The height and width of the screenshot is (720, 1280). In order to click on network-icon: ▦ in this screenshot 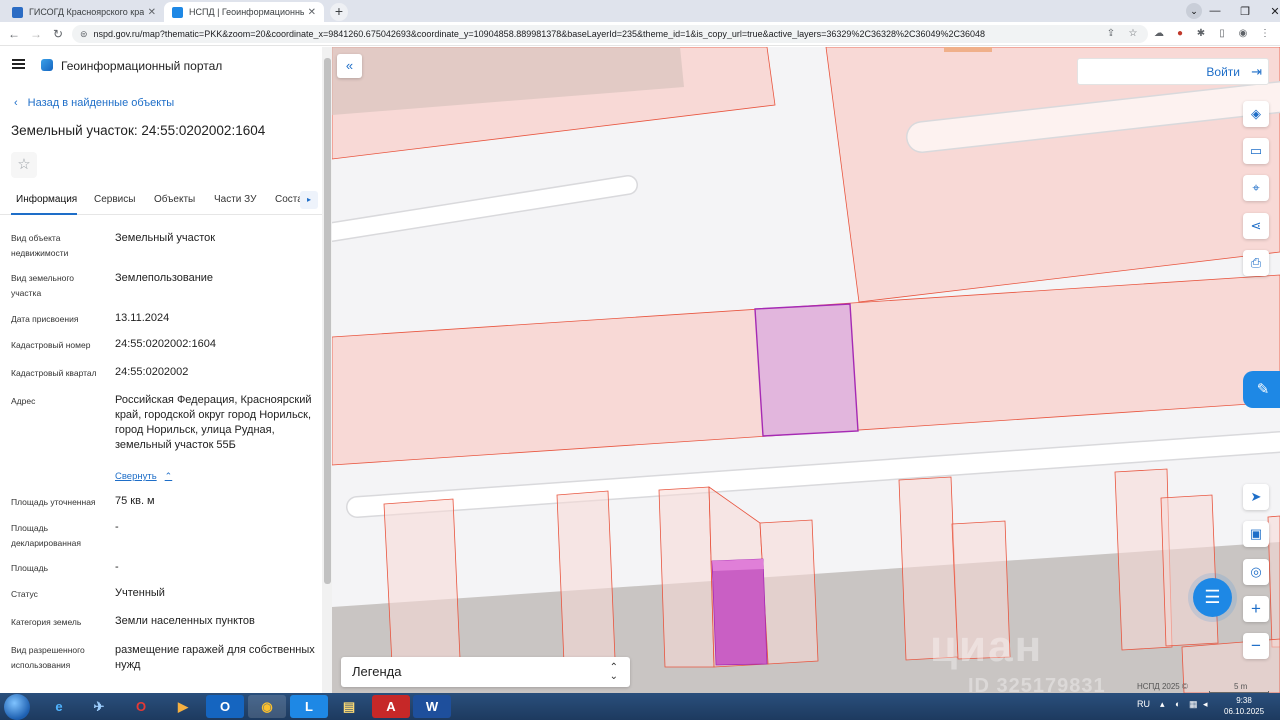, I will do `click(1193, 704)`.